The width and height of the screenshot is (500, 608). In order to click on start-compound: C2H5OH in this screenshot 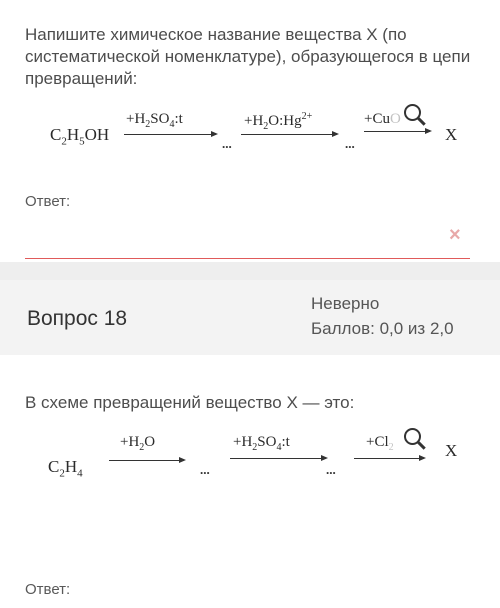, I will do `click(80, 136)`.